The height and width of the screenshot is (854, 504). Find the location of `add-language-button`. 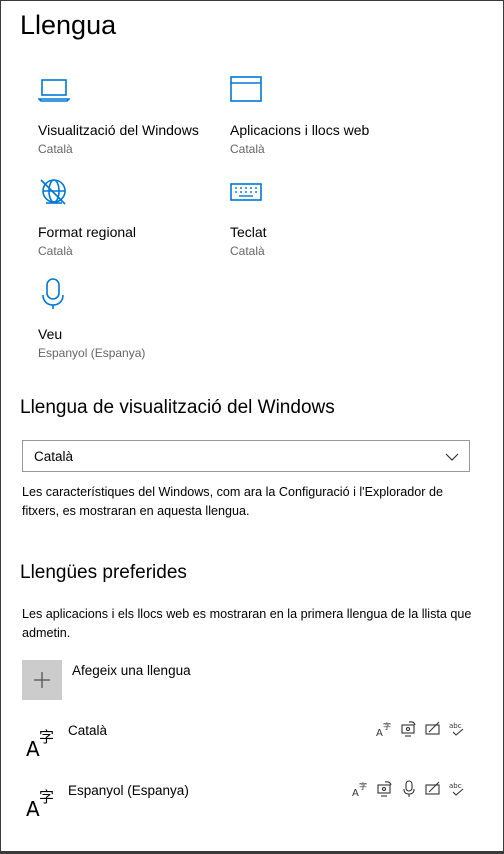

add-language-button is located at coordinates (42, 680).